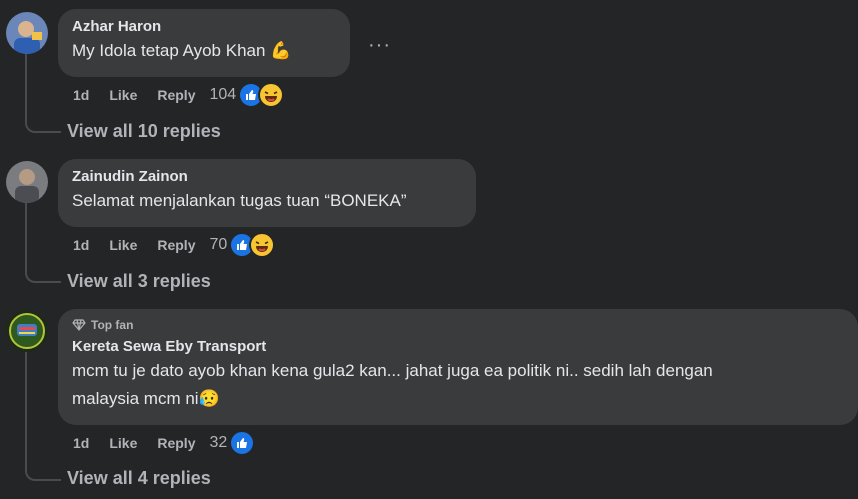 Image resolution: width=858 pixels, height=499 pixels. I want to click on like-icon, so click(242, 443).